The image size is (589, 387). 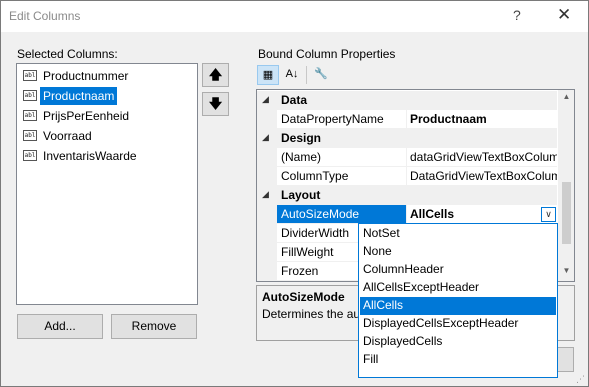 I want to click on alphabetical-button: A↓, so click(x=292, y=75).